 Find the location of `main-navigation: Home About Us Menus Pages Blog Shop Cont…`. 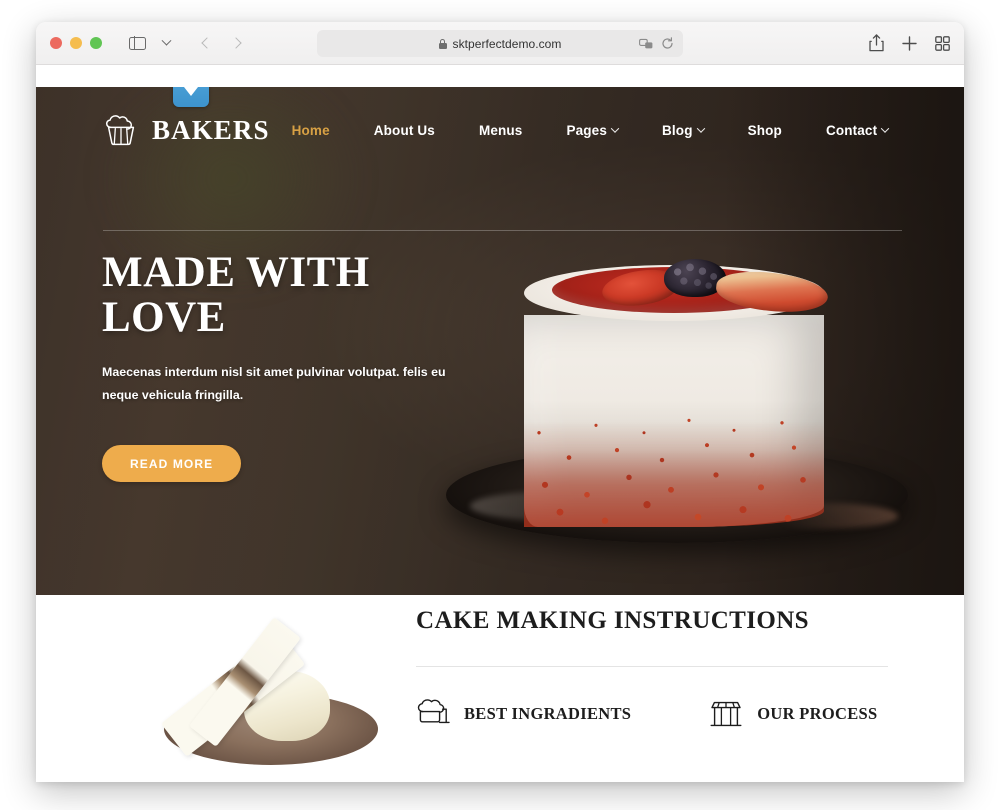

main-navigation: Home About Us Menus Pages Blog Shop Cont… is located at coordinates (590, 130).